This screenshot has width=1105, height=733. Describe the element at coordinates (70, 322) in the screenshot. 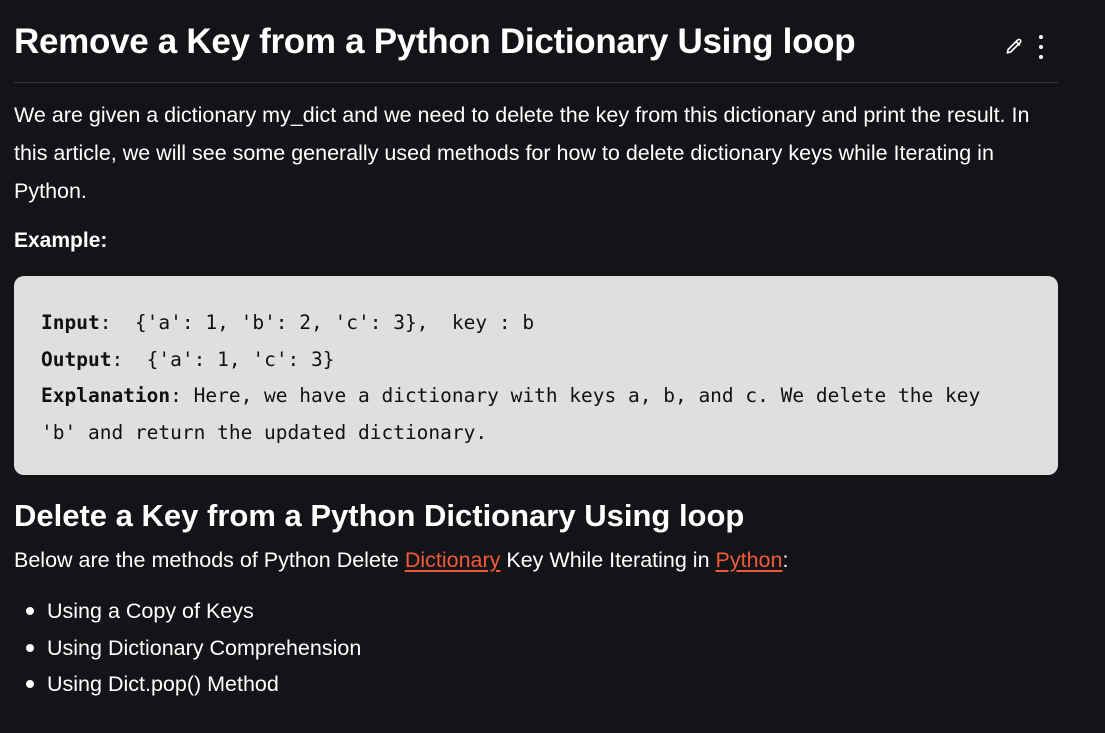

I see `input-label: Input` at that location.